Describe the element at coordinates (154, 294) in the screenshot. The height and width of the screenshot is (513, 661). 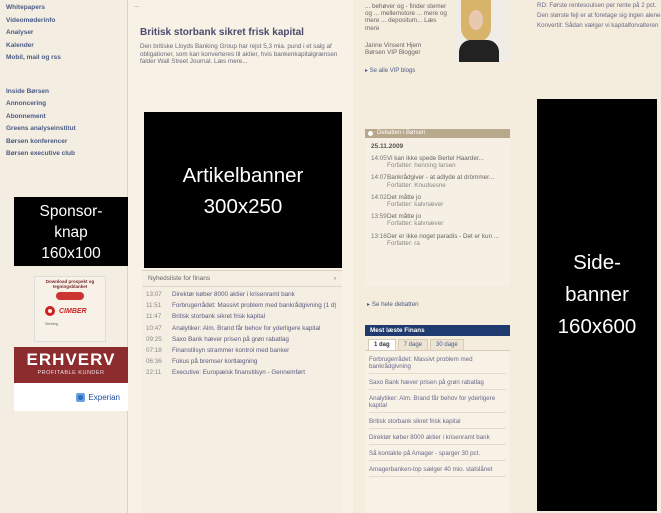
I see `news-time: 13:07` at that location.